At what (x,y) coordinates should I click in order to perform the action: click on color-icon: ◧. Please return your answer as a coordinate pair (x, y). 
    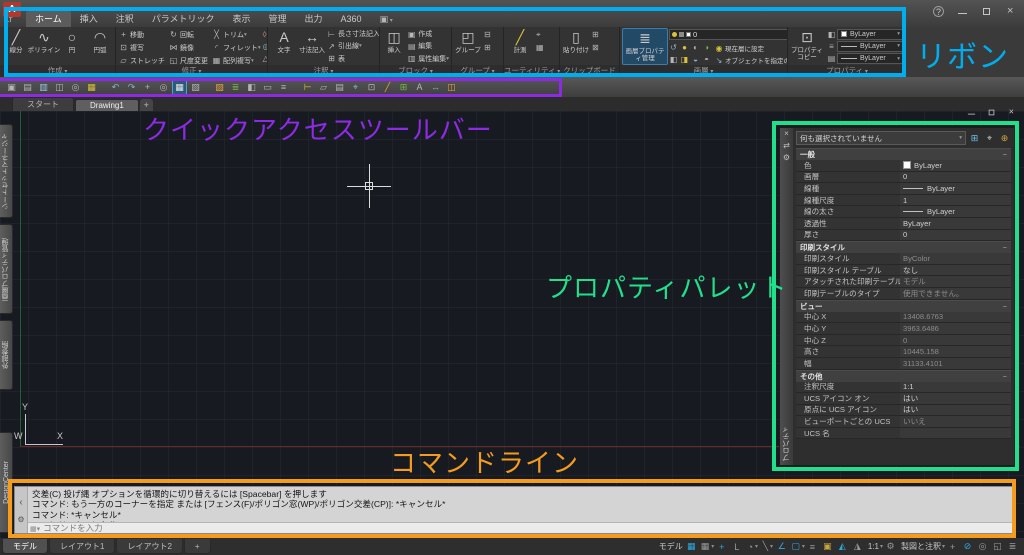
    Looking at the image, I should click on (251, 87).